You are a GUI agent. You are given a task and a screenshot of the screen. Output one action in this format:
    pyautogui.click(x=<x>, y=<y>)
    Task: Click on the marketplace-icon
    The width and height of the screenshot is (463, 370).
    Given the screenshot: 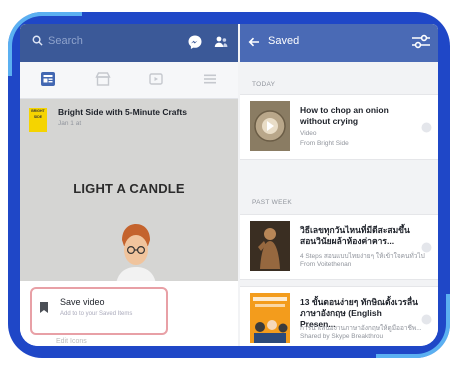 What is the action you would take?
    pyautogui.click(x=103, y=79)
    